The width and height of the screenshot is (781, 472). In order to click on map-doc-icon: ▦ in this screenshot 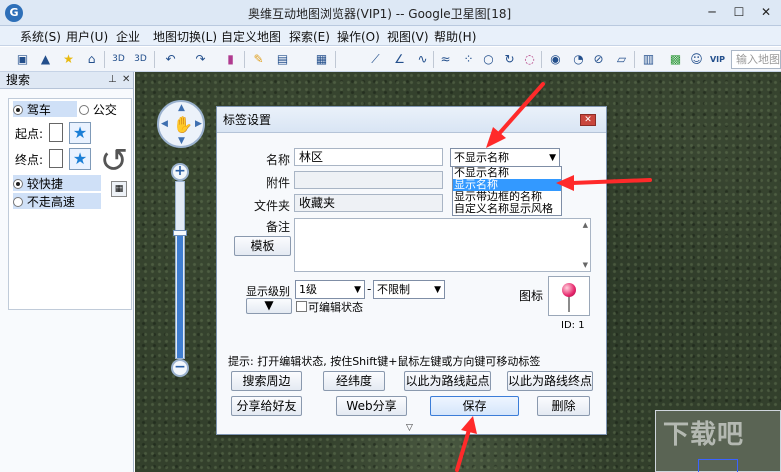, I will do `click(321, 59)`.